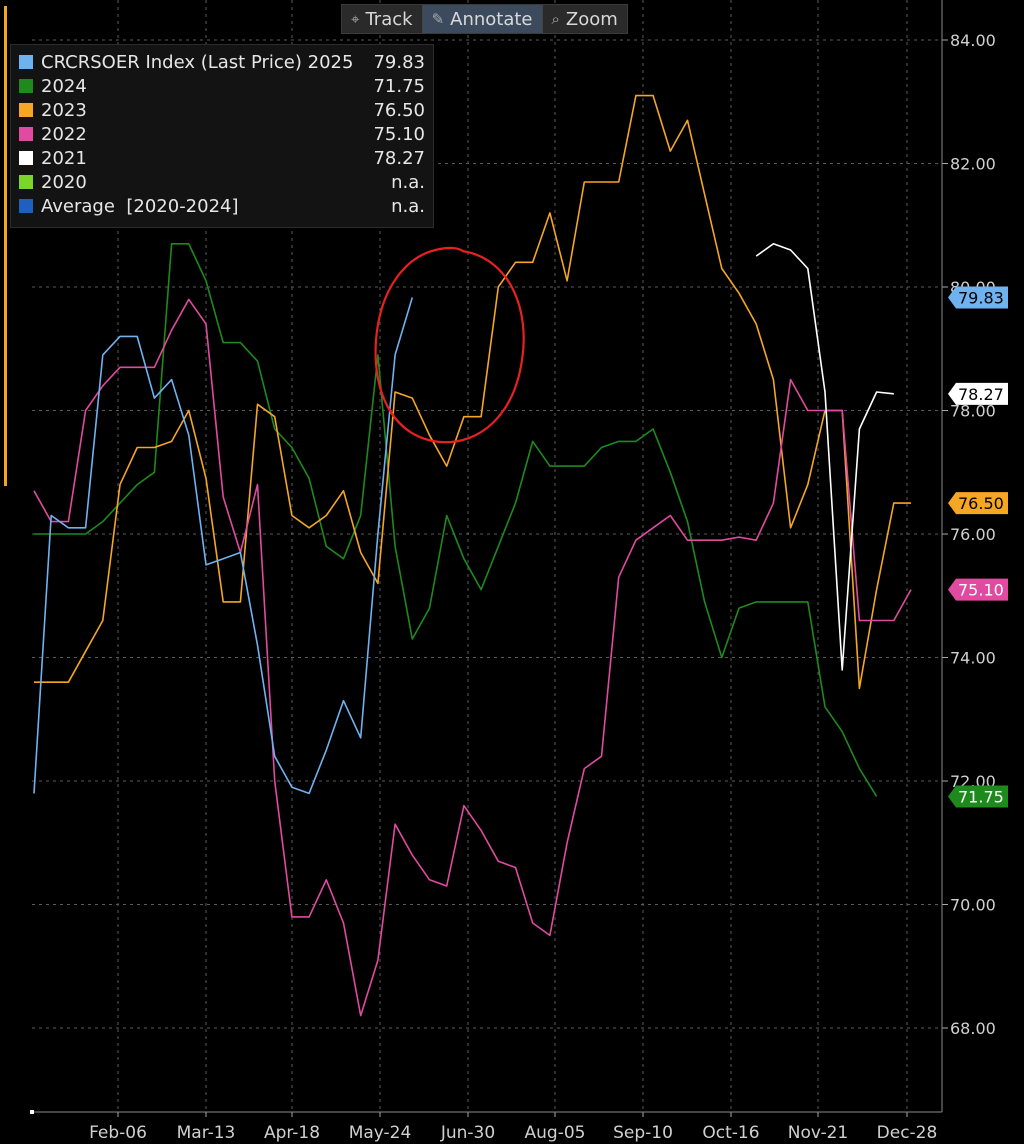 The height and width of the screenshot is (1144, 1024). I want to click on x-tick-label: Mar-13, so click(206, 1133).